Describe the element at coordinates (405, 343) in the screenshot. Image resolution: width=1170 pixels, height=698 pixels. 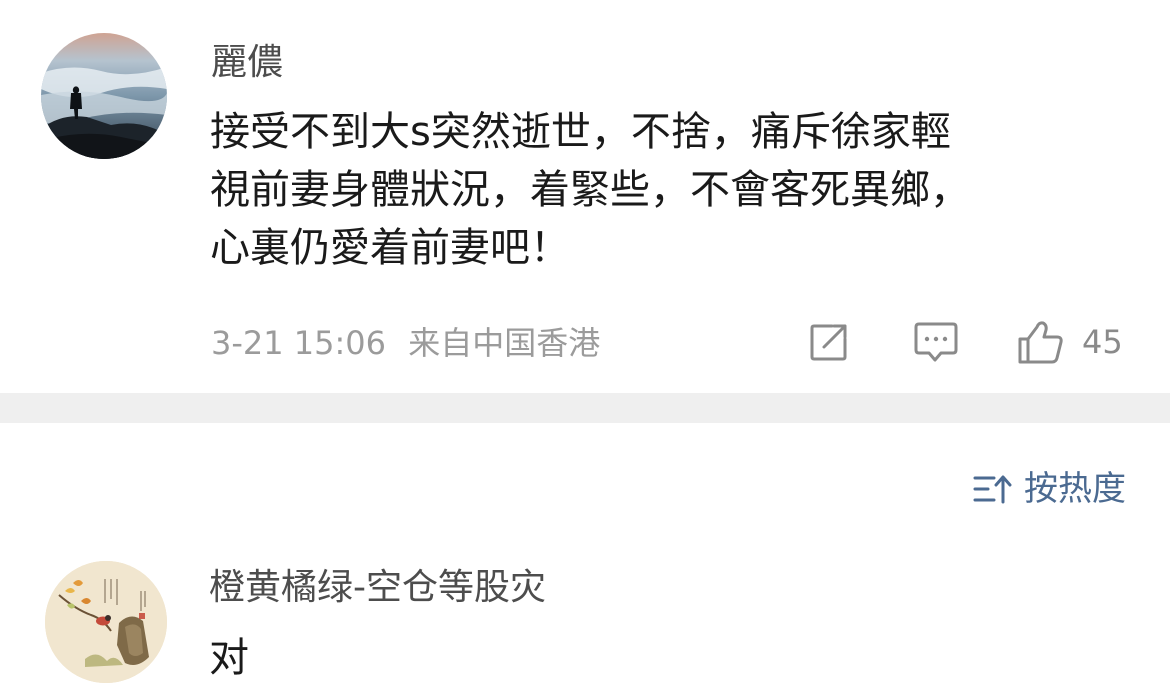
I see `post-meta: 3-21 15:06 来自中国香港` at that location.